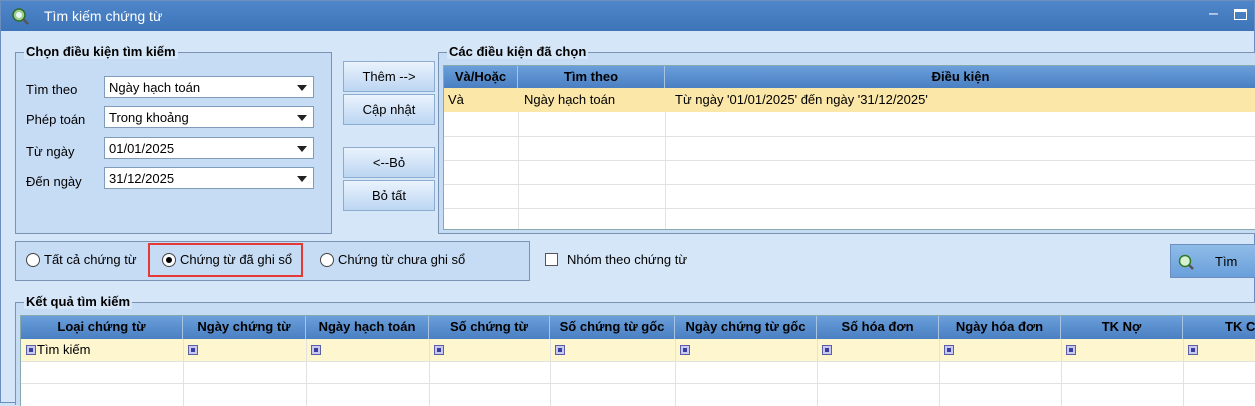  I want to click on to-date-value: 31/12/2025, so click(142, 178).